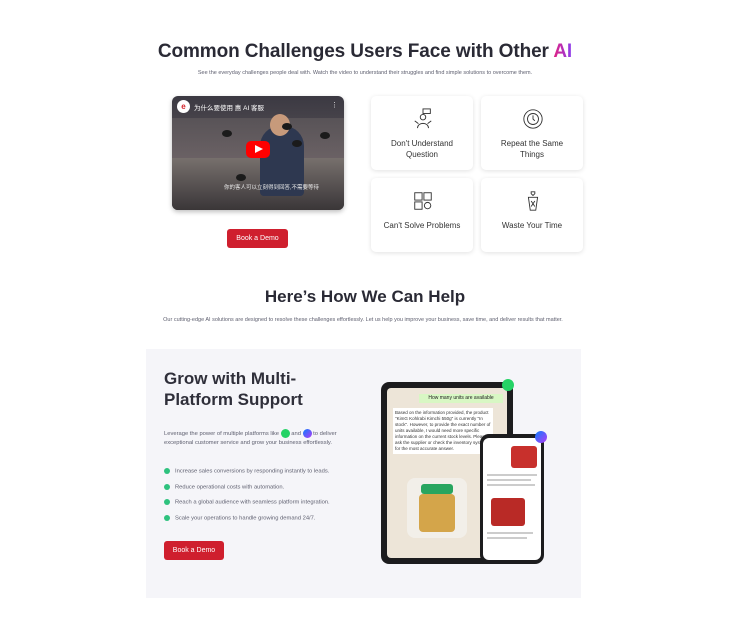 The height and width of the screenshot is (630, 730). Describe the element at coordinates (422, 133) in the screenshot. I see `challenge-card-understand: Don't Understand Question` at that location.